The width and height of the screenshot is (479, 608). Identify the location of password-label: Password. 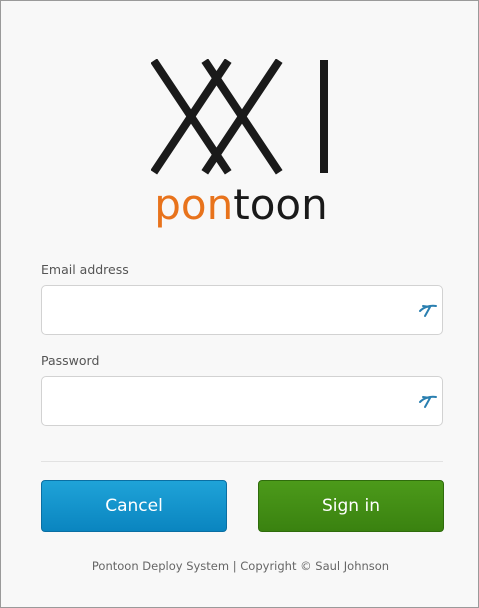
(70, 360).